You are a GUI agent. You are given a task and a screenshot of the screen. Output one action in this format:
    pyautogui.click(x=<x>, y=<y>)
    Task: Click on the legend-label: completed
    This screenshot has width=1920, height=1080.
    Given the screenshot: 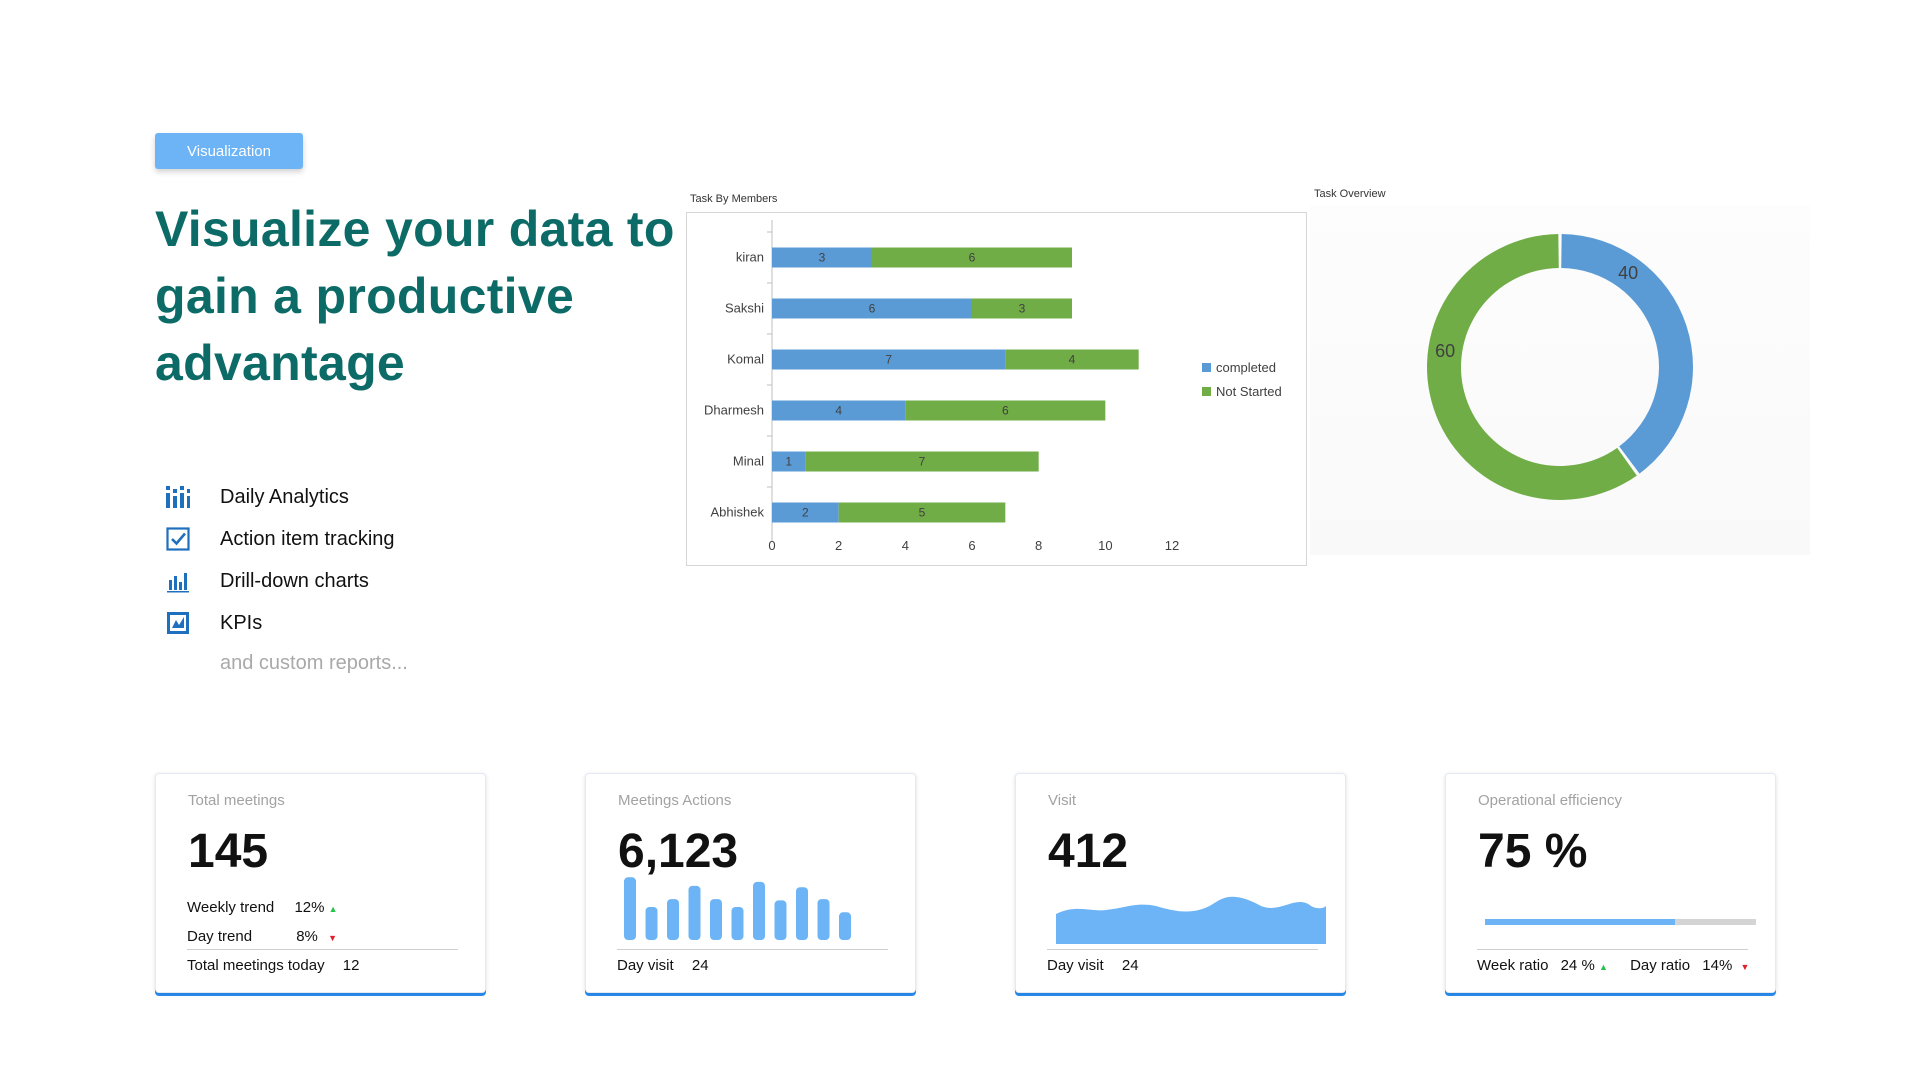 What is the action you would take?
    pyautogui.click(x=1246, y=367)
    